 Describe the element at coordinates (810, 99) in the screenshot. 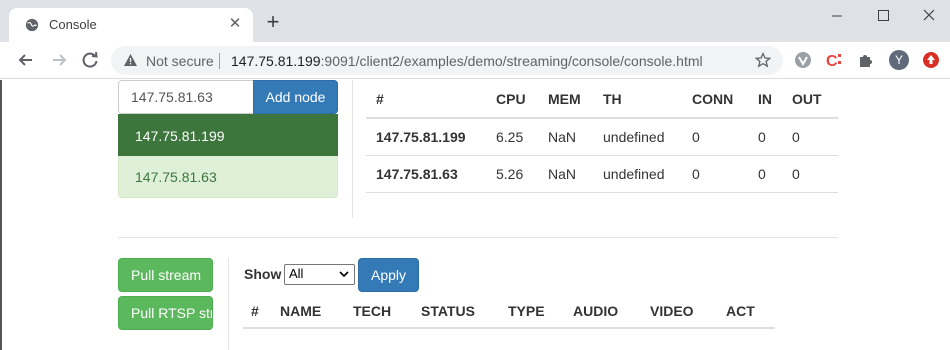

I see `column-header: OUT` at that location.